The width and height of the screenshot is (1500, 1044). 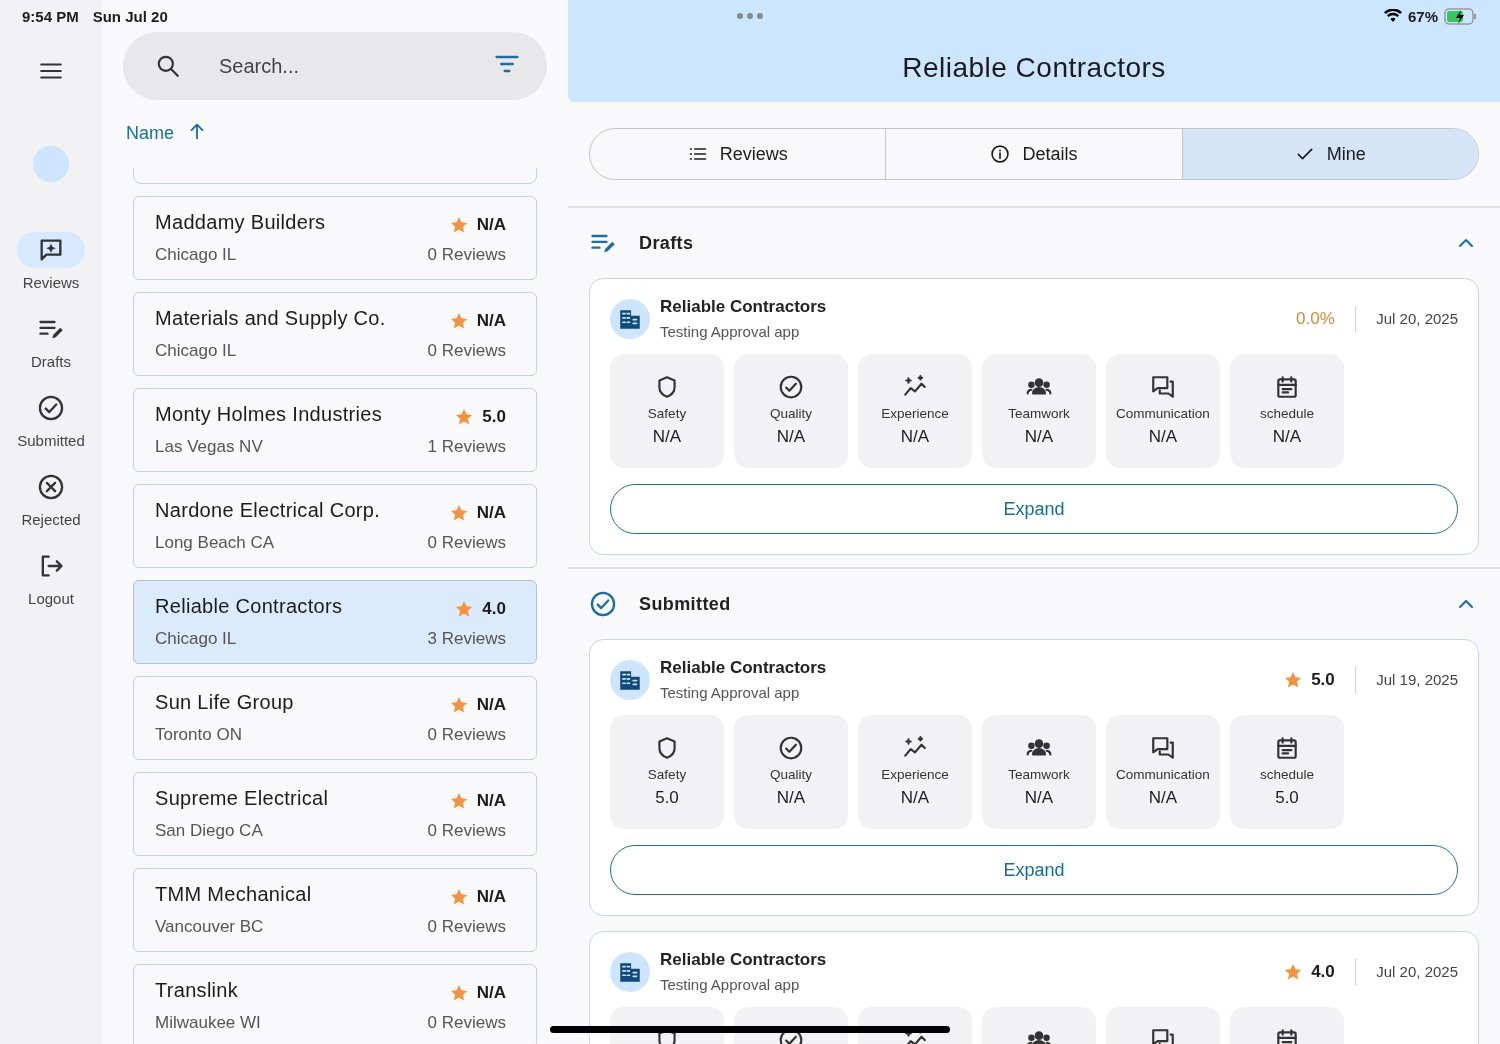 What do you see at coordinates (209, 831) in the screenshot?
I see `contractor-location: San Diego CA` at bounding box center [209, 831].